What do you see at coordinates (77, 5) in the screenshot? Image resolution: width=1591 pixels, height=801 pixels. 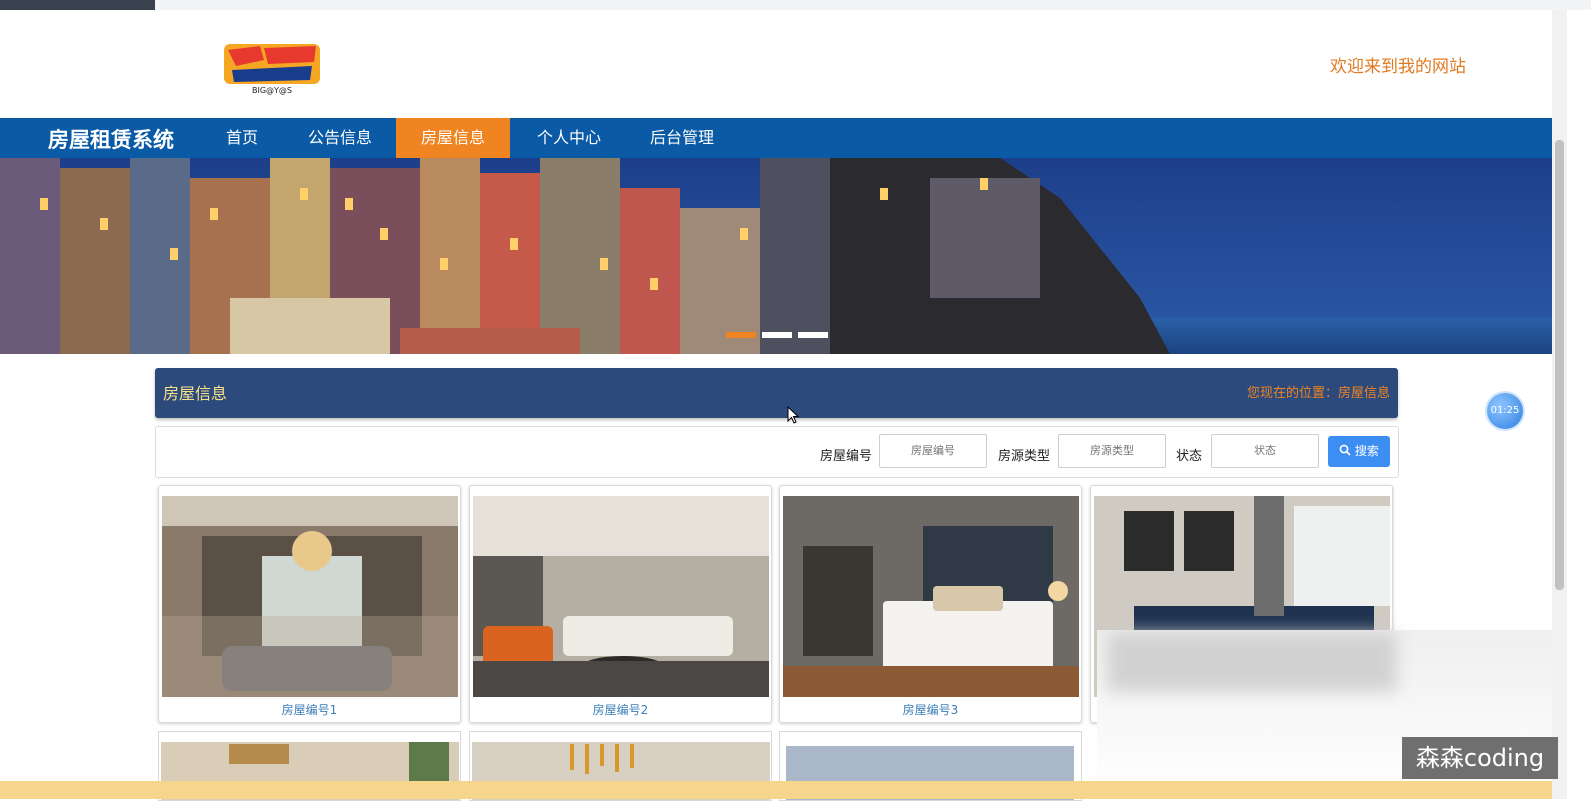 I see `top-strip-dark` at bounding box center [77, 5].